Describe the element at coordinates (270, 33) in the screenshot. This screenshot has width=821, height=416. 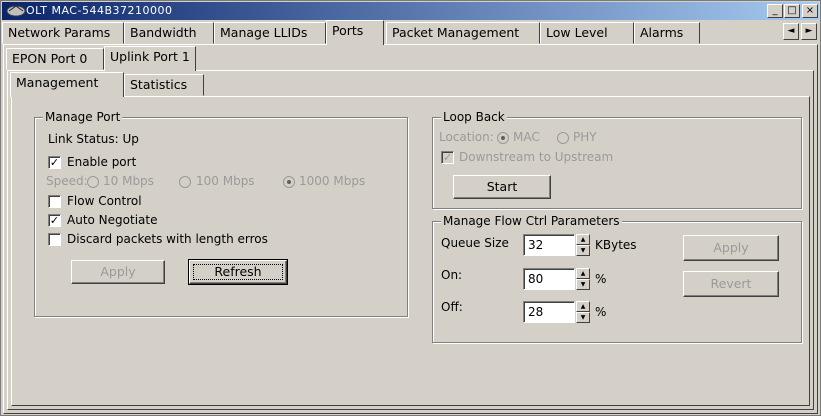
I see `tab-manage-llids: Manage LLIDs` at that location.